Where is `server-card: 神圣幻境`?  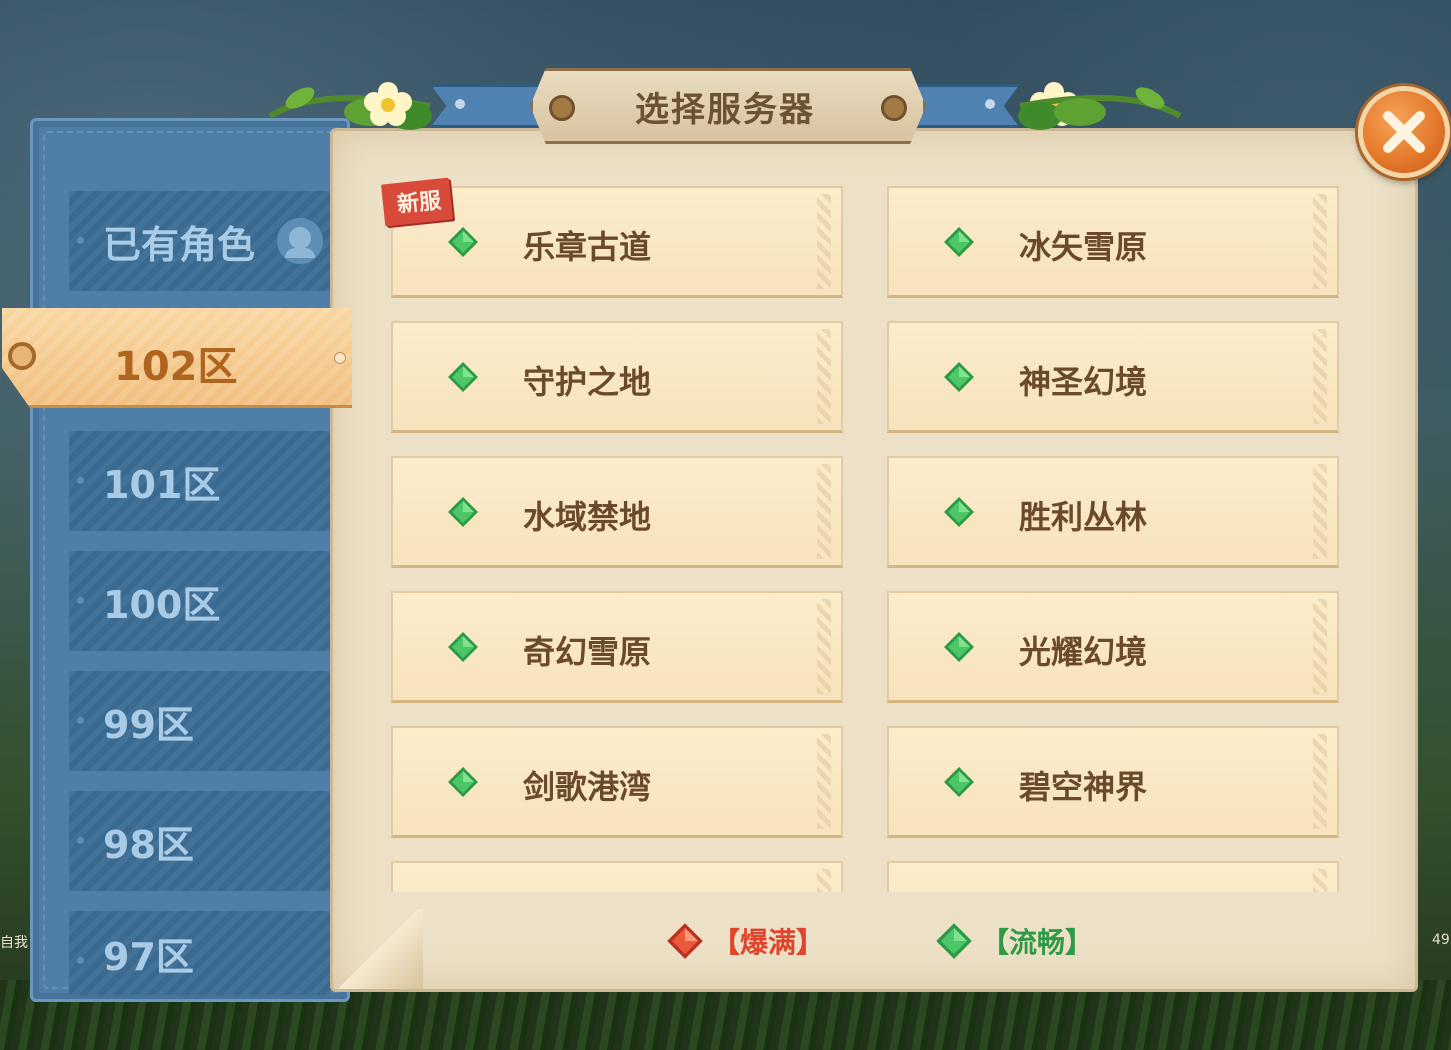 server-card: 神圣幻境 is located at coordinates (1113, 377).